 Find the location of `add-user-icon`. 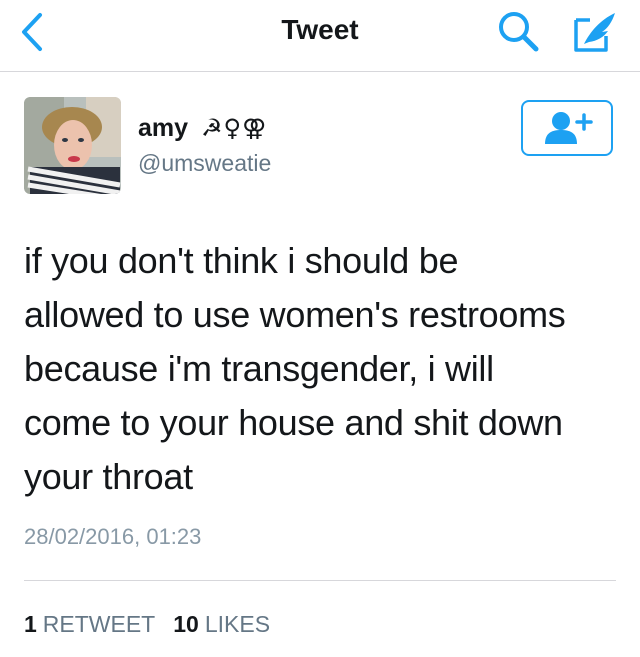

add-user-icon is located at coordinates (569, 128).